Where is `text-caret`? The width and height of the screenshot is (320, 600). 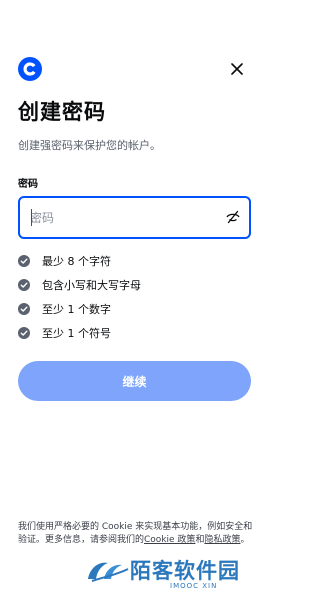 text-caret is located at coordinates (31, 217).